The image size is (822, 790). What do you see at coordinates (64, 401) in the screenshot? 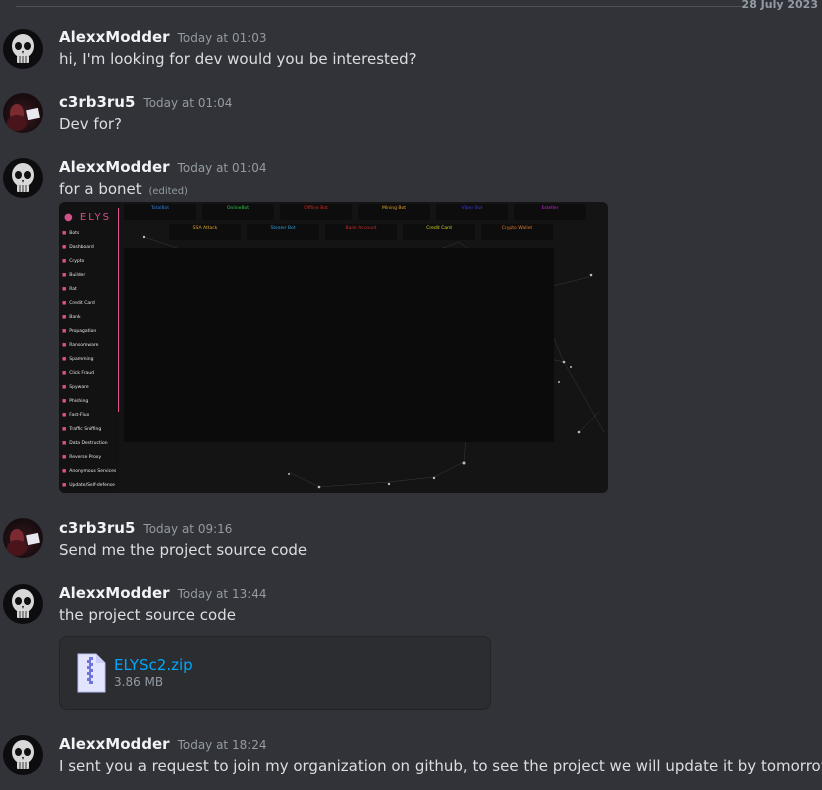
I see `phishing-icon: ■` at bounding box center [64, 401].